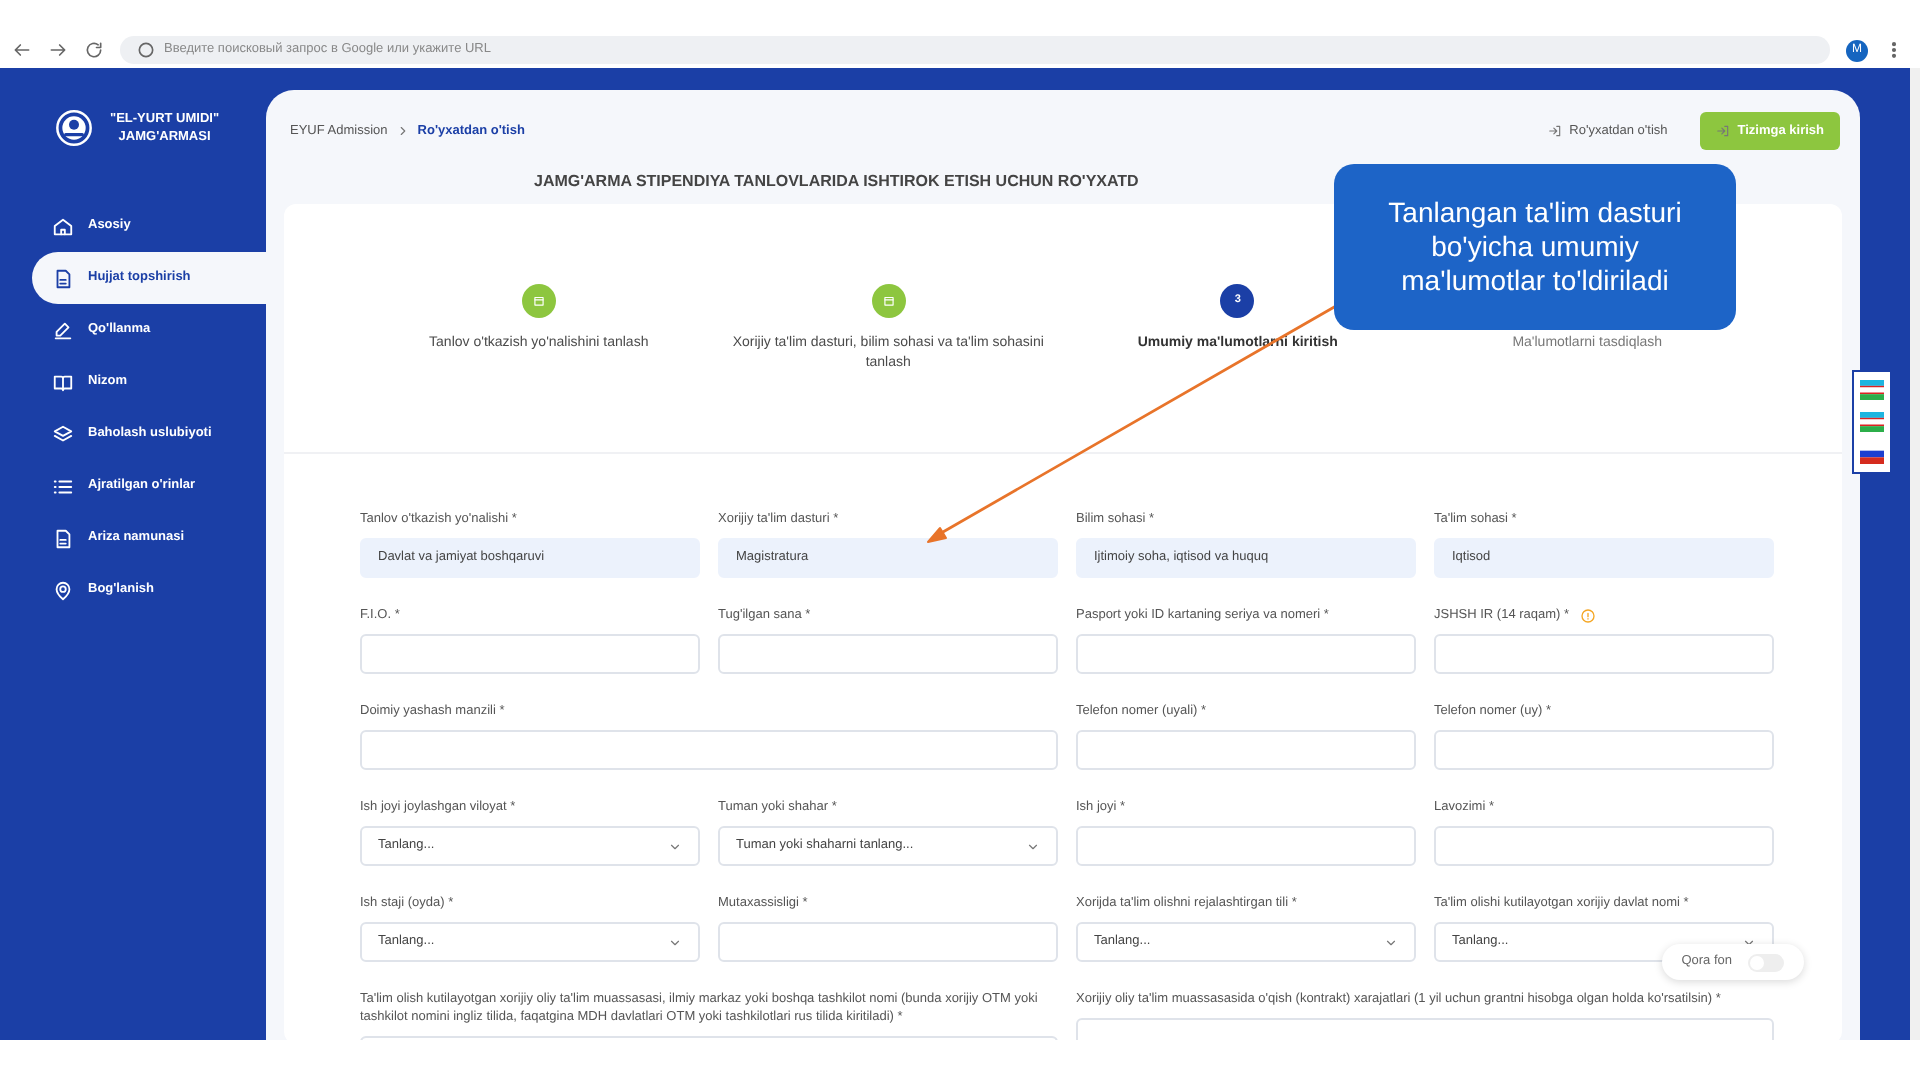 The image size is (1920, 1080). I want to click on home-icon, so click(63, 226).